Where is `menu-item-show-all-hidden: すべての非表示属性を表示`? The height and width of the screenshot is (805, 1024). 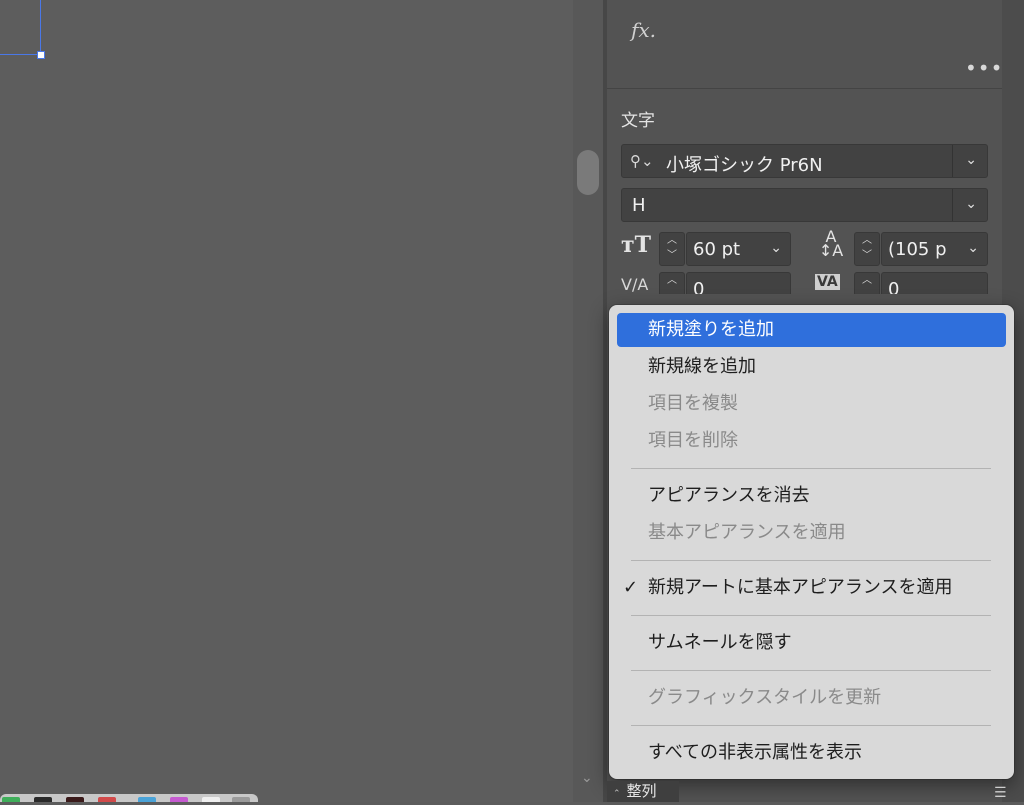
menu-item-show-all-hidden: すべての非表示属性を表示 is located at coordinates (811, 753).